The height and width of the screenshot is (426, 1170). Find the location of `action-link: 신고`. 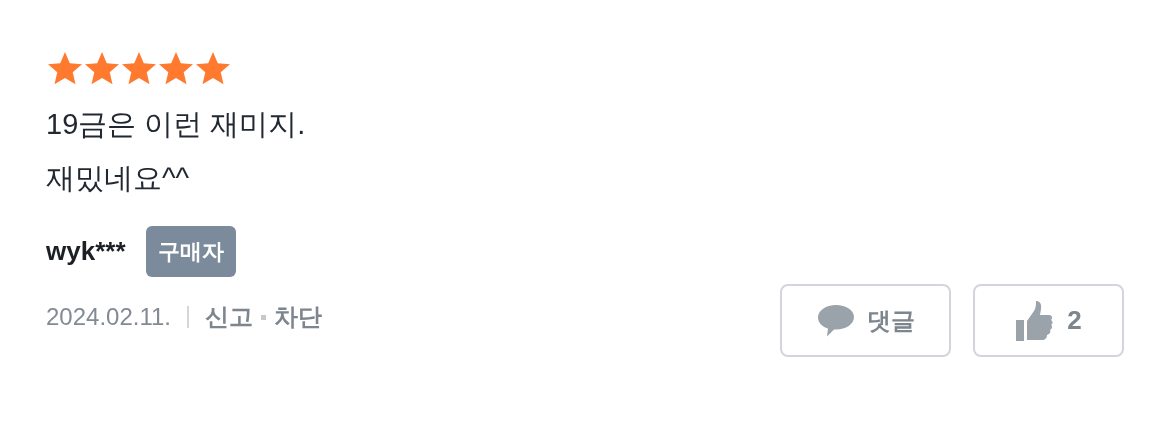

action-link: 신고 is located at coordinates (229, 317).